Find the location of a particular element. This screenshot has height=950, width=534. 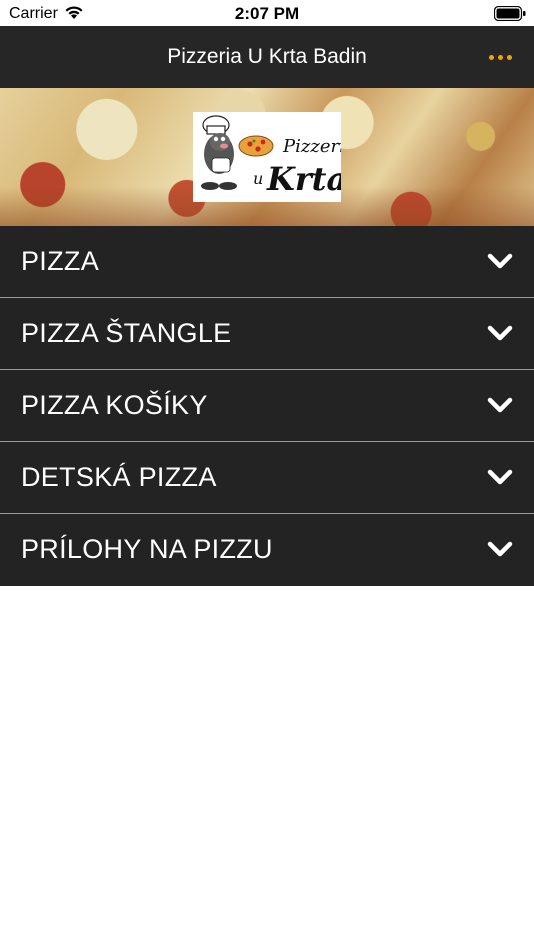

status-time: 2:07 PM is located at coordinates (267, 13).